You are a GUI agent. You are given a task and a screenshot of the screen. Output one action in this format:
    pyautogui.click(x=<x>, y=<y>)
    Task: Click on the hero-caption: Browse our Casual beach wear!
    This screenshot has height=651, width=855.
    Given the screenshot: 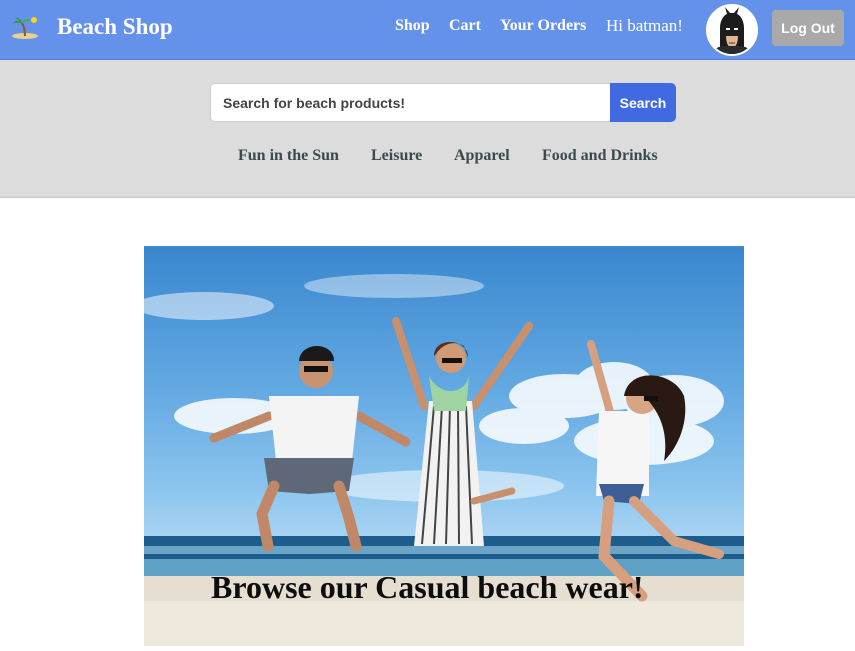 What is the action you would take?
    pyautogui.click(x=427, y=587)
    